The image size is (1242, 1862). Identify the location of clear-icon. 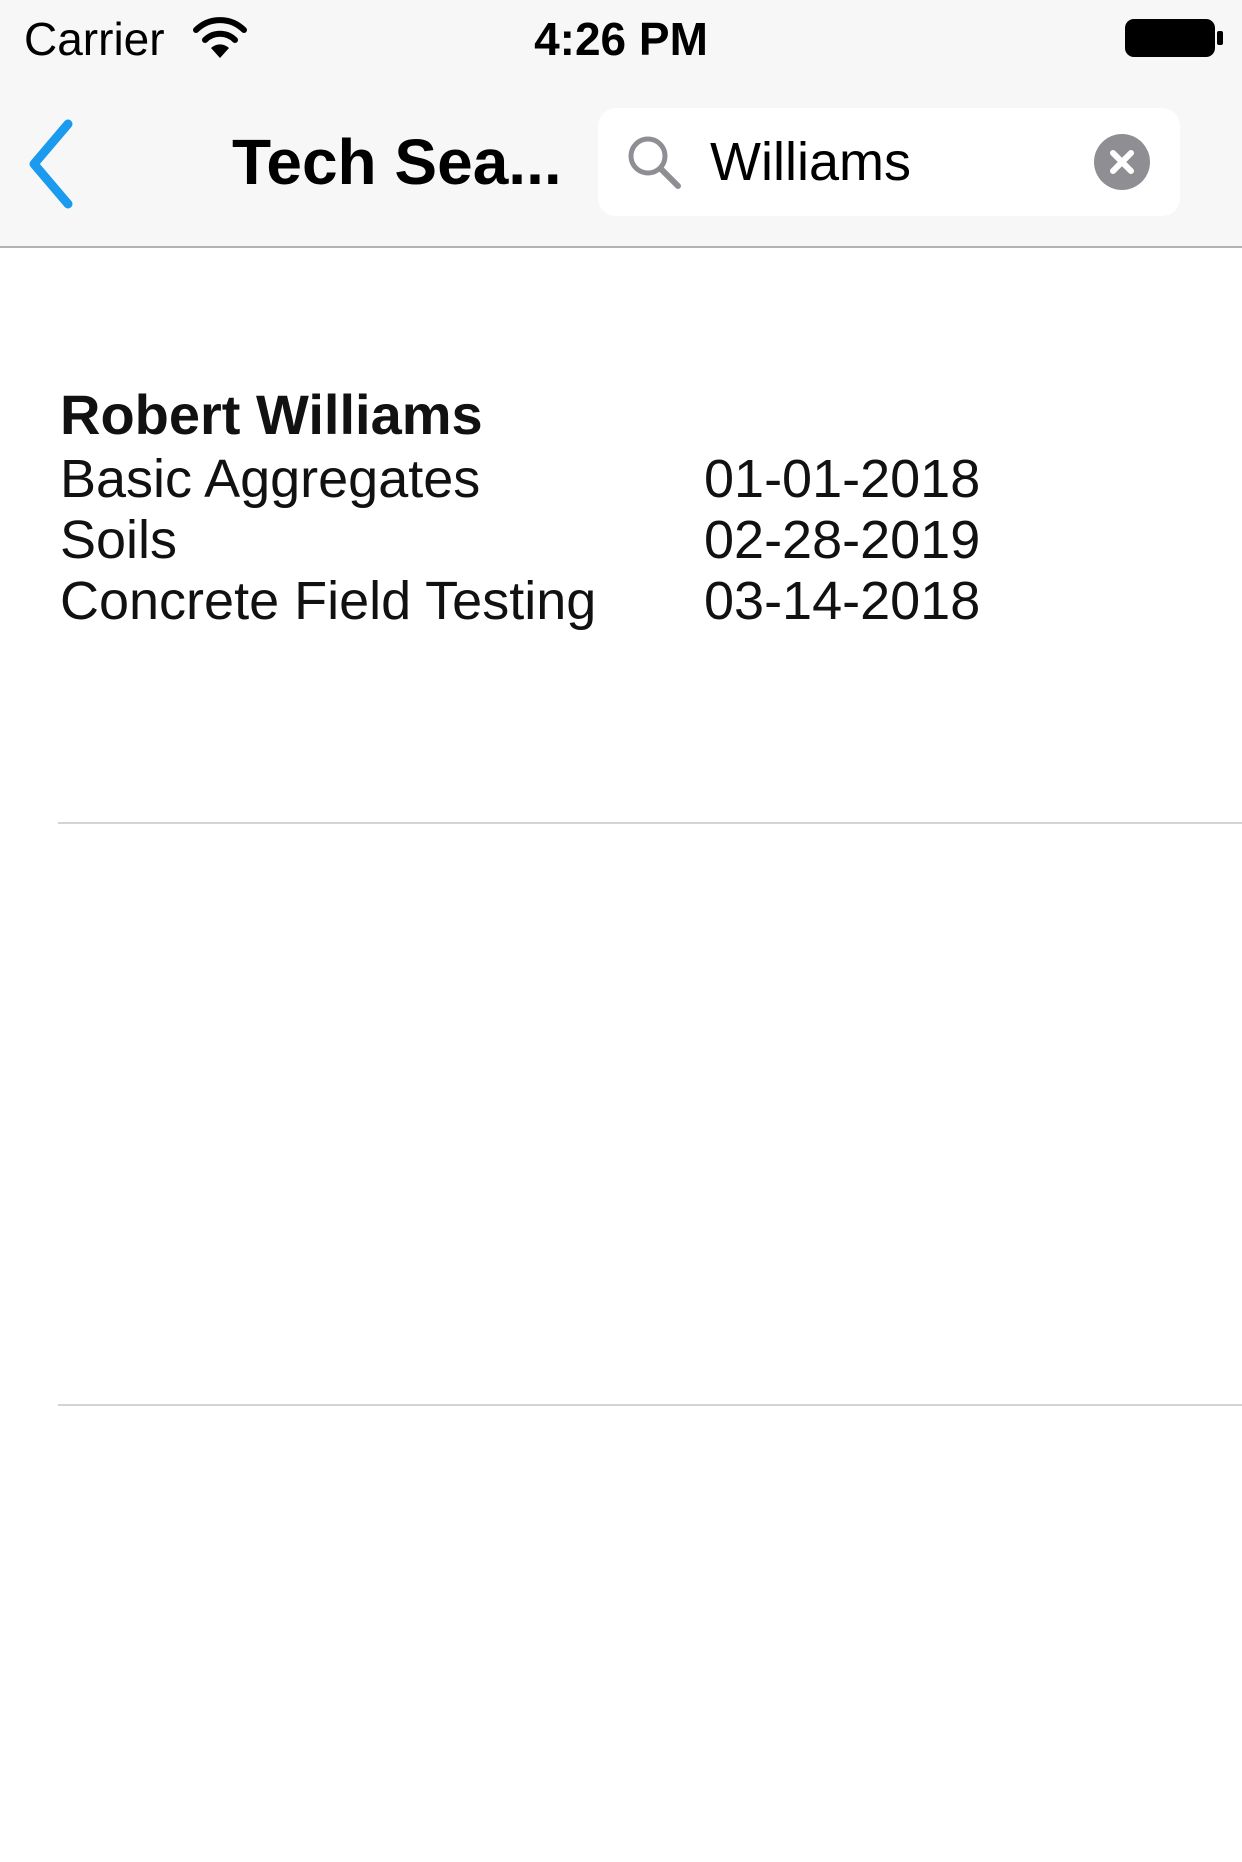
(1122, 162).